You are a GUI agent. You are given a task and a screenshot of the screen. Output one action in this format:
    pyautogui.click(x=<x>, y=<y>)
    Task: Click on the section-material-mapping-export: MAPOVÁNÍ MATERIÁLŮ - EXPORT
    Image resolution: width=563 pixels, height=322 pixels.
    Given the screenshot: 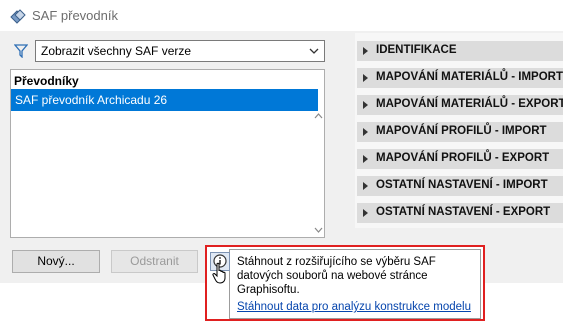 What is the action you would take?
    pyautogui.click(x=460, y=105)
    